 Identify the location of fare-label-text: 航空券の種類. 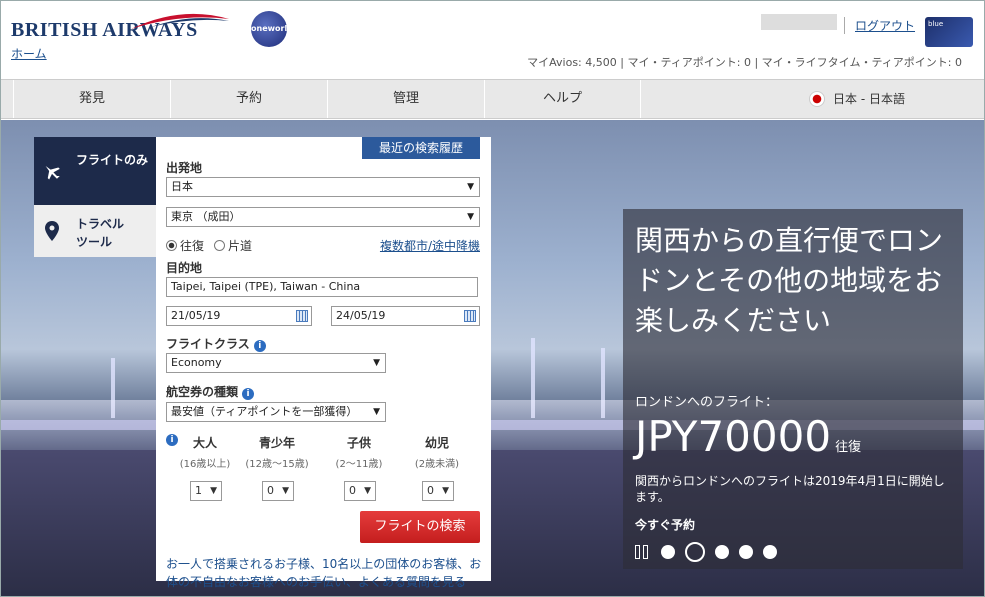
(202, 392).